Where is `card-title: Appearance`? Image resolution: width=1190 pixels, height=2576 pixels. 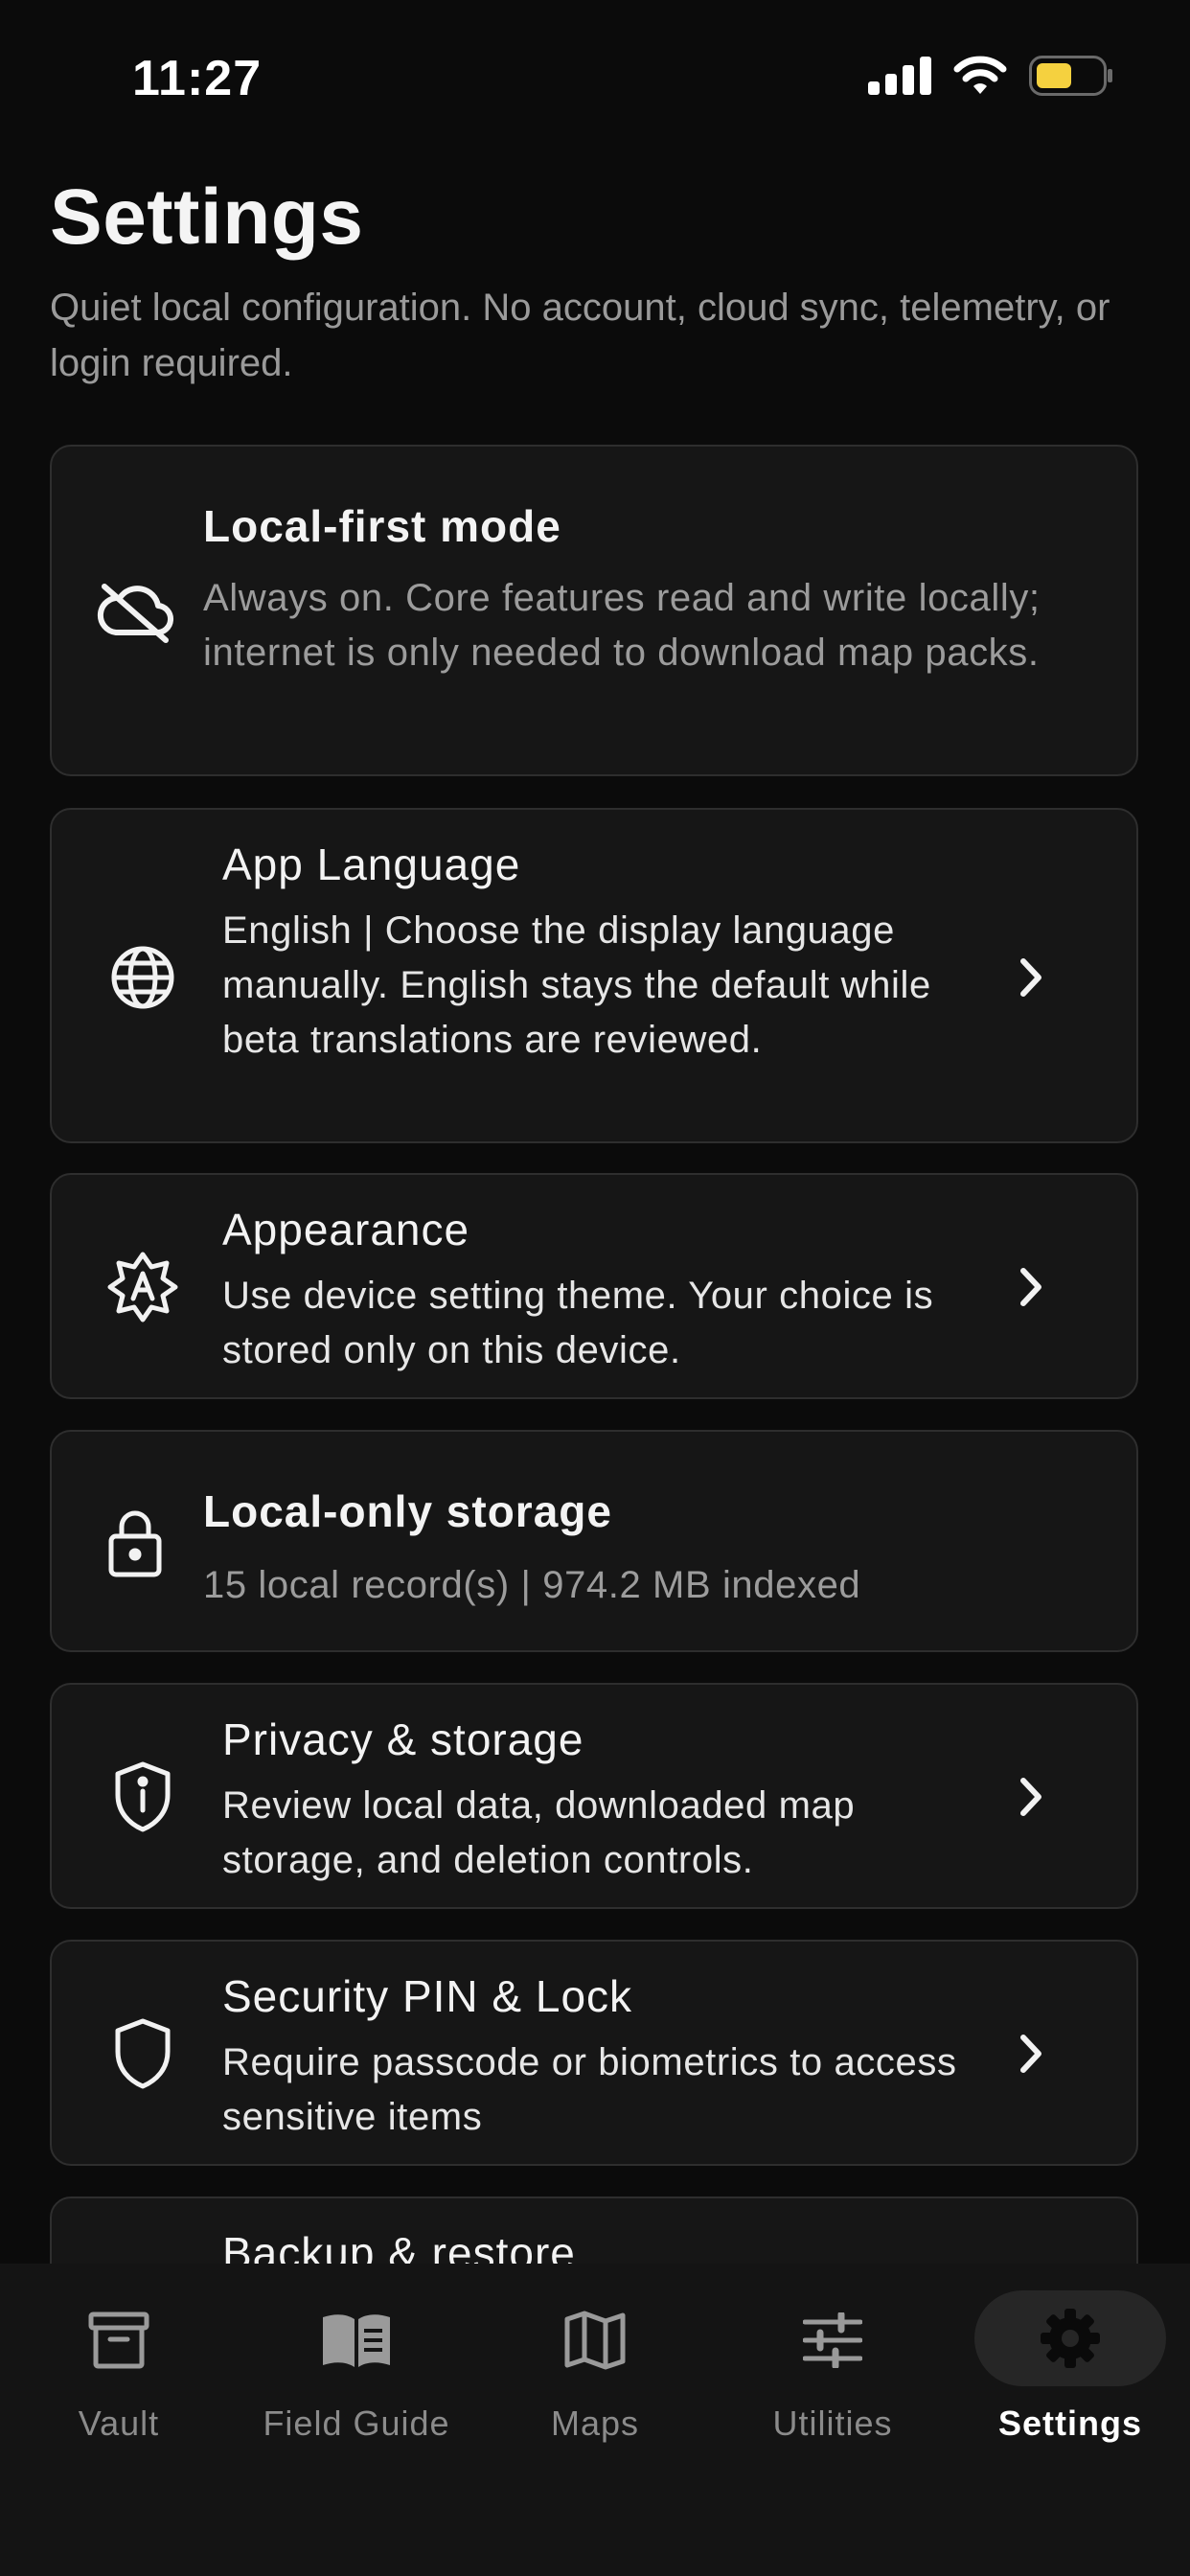
card-title: Appearance is located at coordinates (346, 1229).